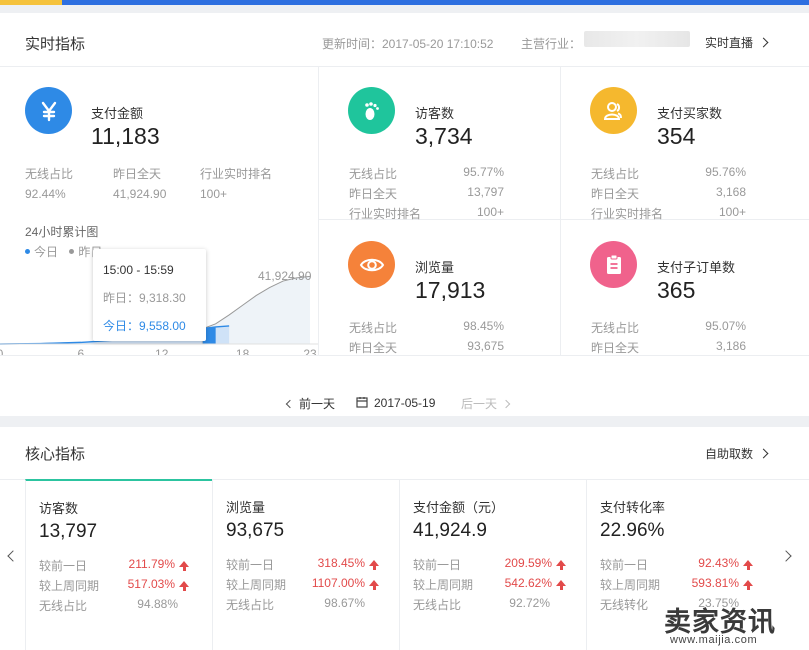  What do you see at coordinates (290, 404) in the screenshot?
I see `chevron-left-icon` at bounding box center [290, 404].